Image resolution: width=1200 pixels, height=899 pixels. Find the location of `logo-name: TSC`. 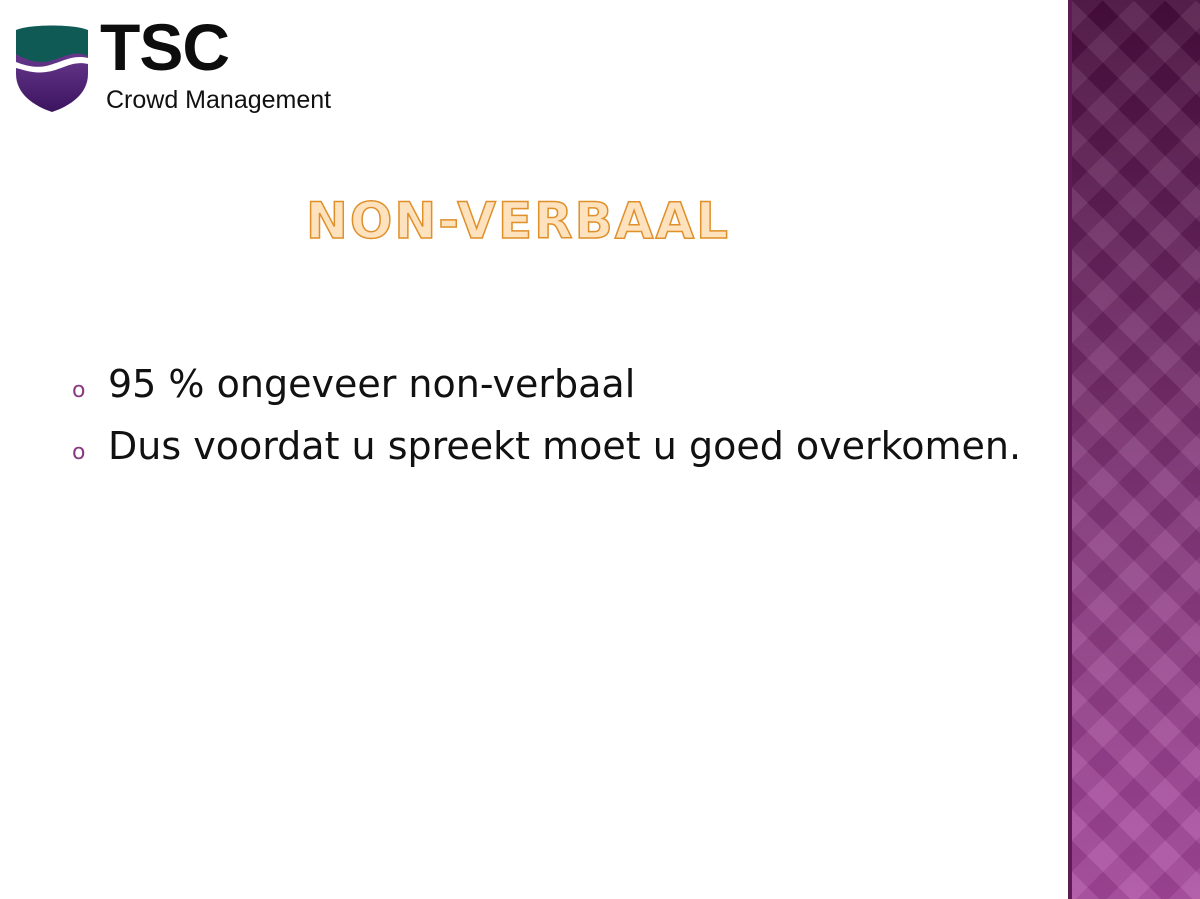

logo-name: TSC is located at coordinates (165, 47).